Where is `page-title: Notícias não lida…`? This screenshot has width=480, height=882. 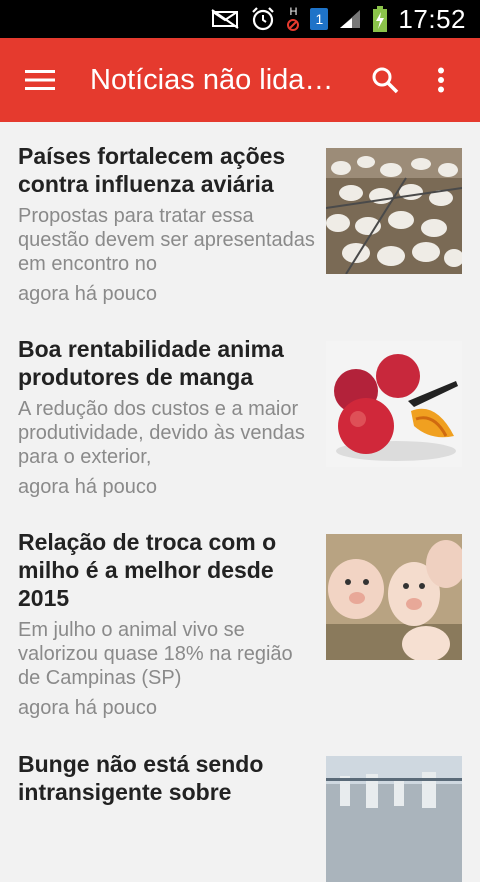 page-title: Notícias não lida… is located at coordinates (212, 79).